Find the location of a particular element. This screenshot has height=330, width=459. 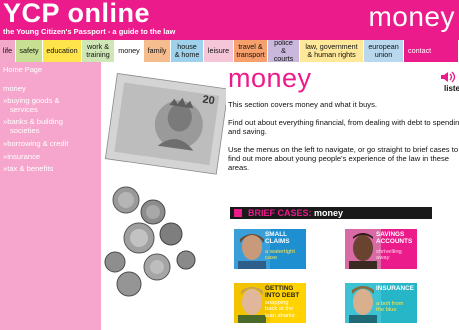

card-subtitle-line: away is located at coordinates (383, 258).